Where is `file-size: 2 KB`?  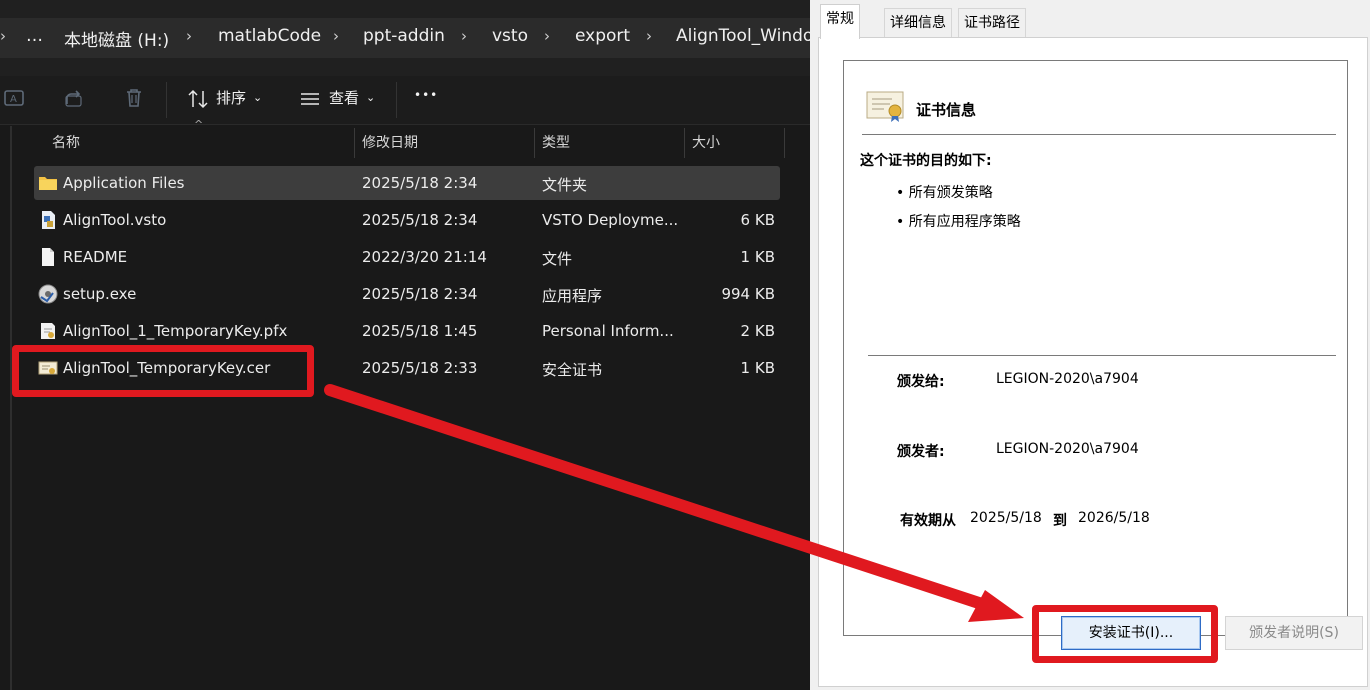
file-size: 2 KB is located at coordinates (757, 331).